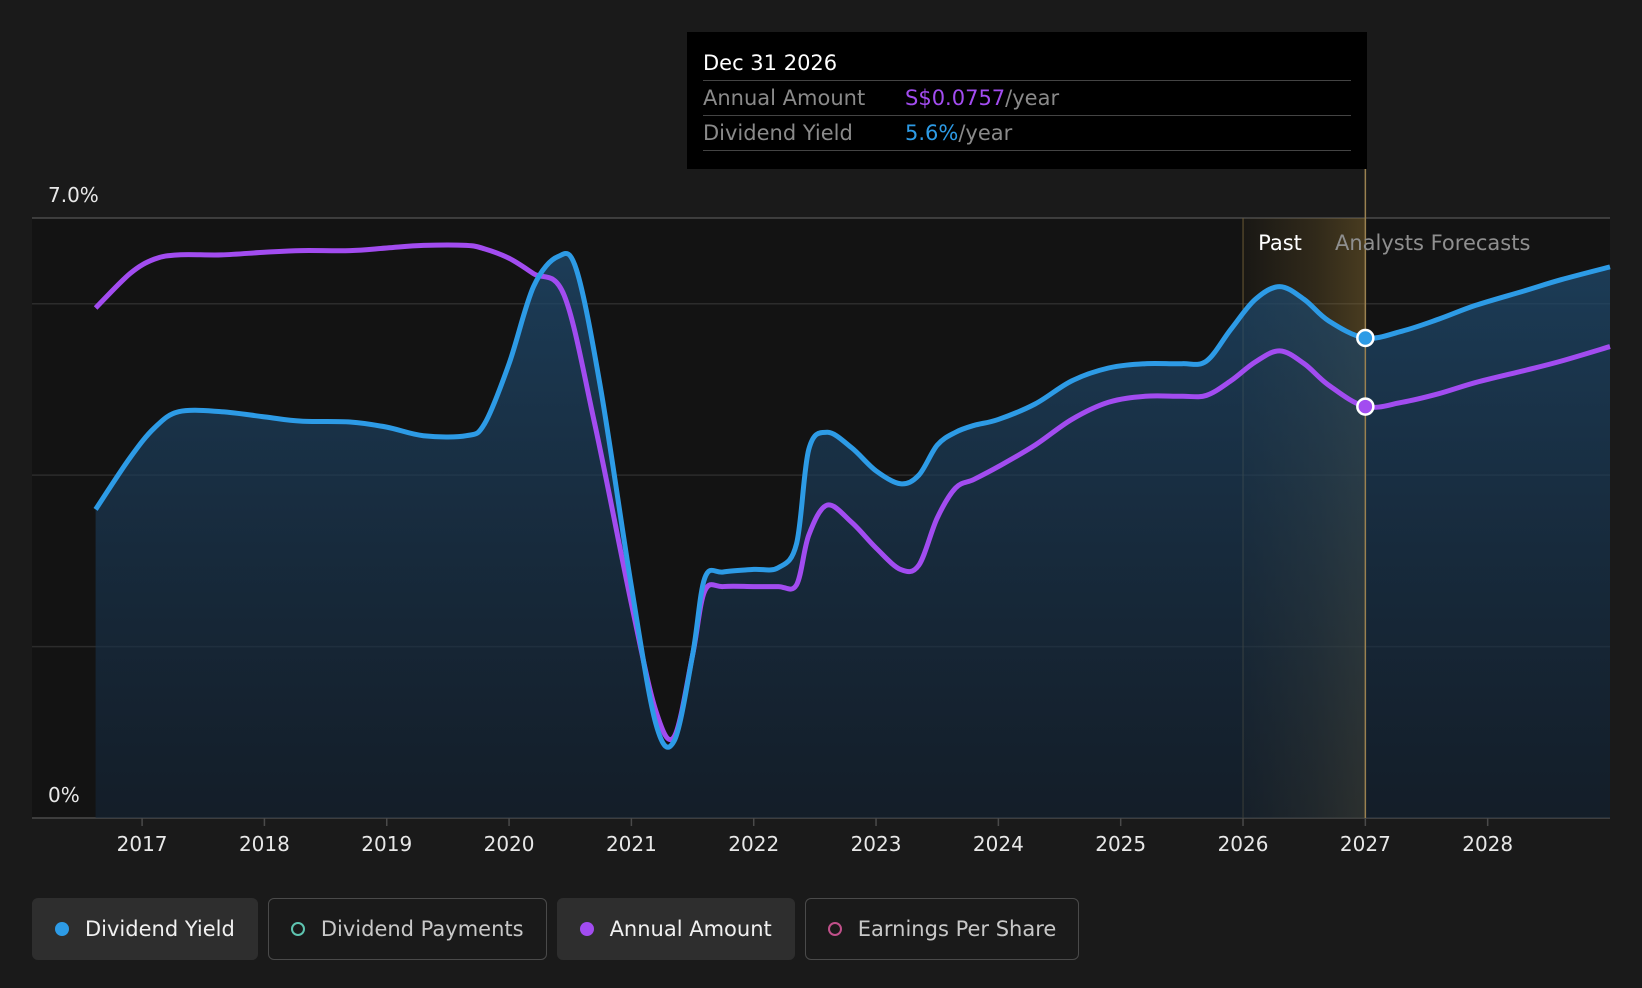 Image resolution: width=1642 pixels, height=988 pixels. What do you see at coordinates (1280, 243) in the screenshot?
I see `past-label: Past` at bounding box center [1280, 243].